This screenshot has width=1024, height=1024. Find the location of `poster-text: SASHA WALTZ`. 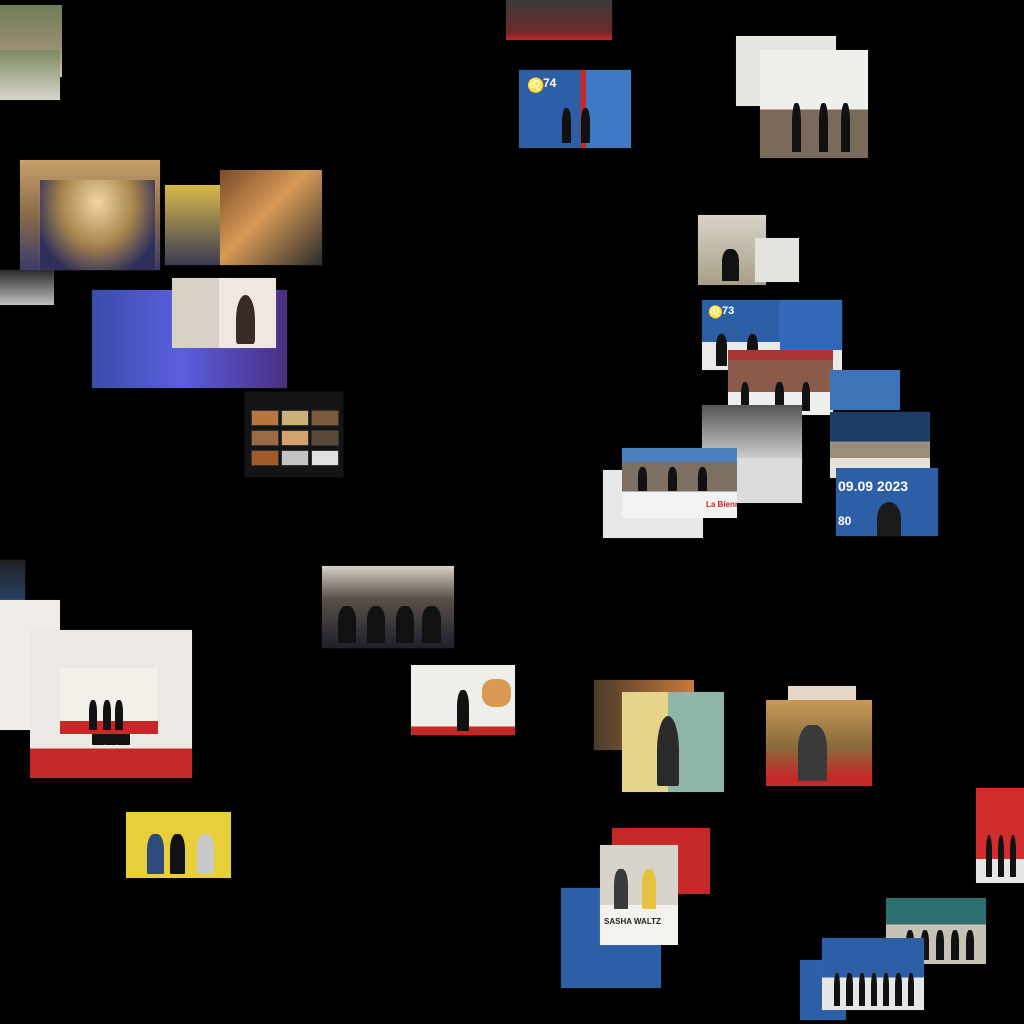

poster-text: SASHA WALTZ is located at coordinates (632, 921).